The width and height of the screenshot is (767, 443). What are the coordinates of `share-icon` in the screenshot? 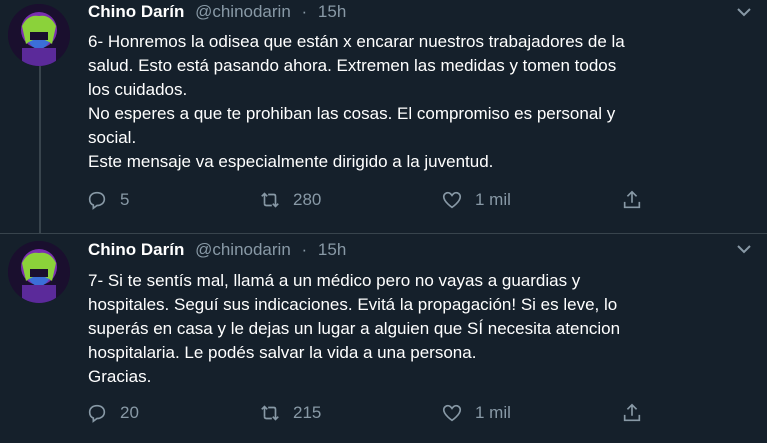 It's located at (632, 412).